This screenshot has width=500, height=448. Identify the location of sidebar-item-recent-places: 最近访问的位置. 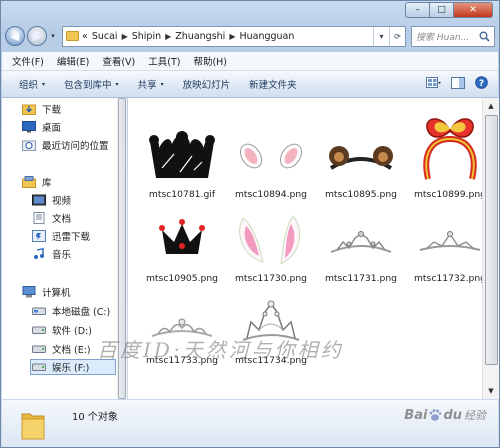
(65, 145).